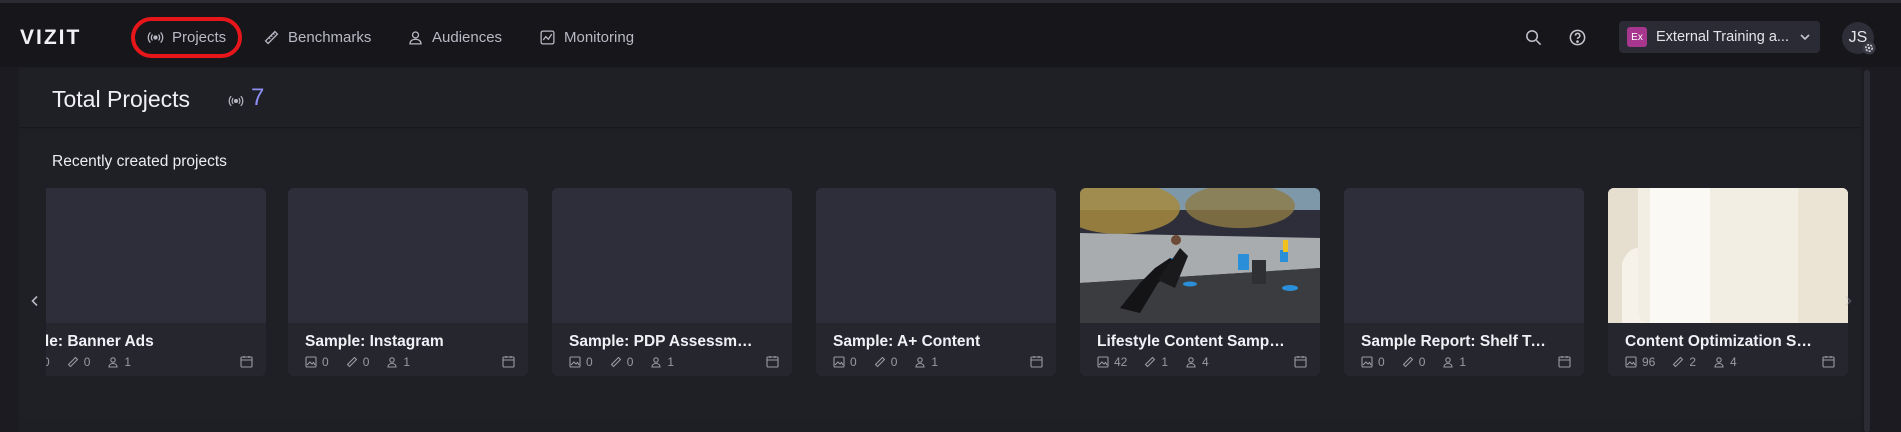 The height and width of the screenshot is (432, 1901). I want to click on chart-line-icon, so click(547, 37).